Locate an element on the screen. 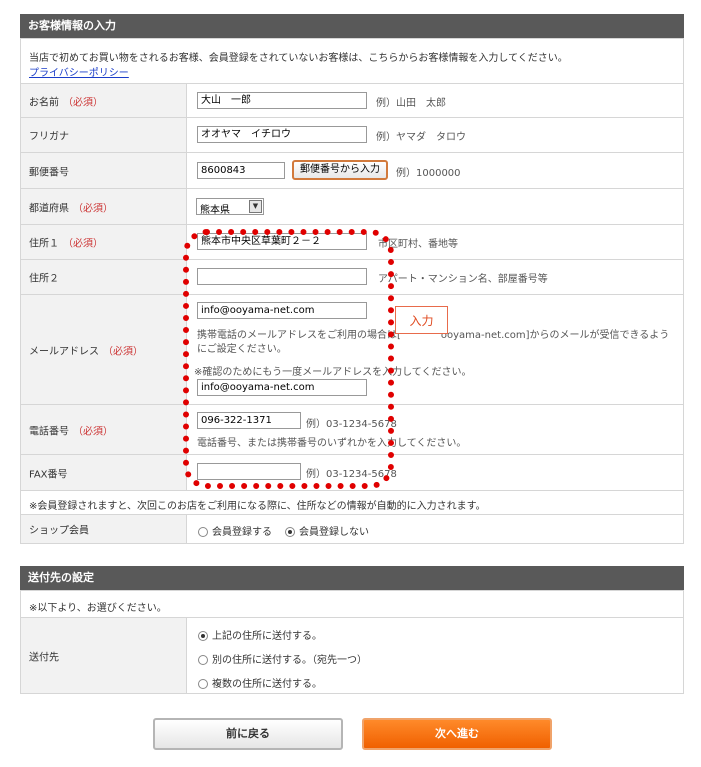  pref-selected-value: 熊本県 is located at coordinates (215, 210).